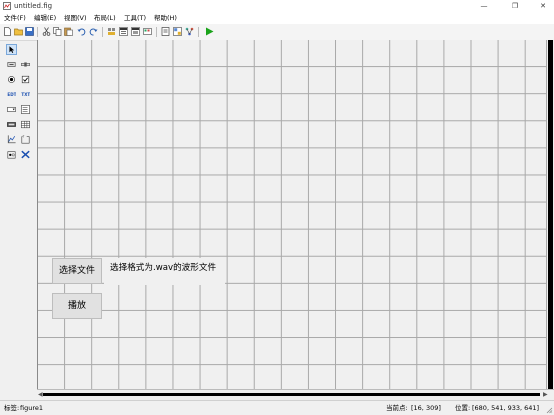 The height and width of the screenshot is (415, 554). I want to click on menu-editor-icon, so click(123, 31).